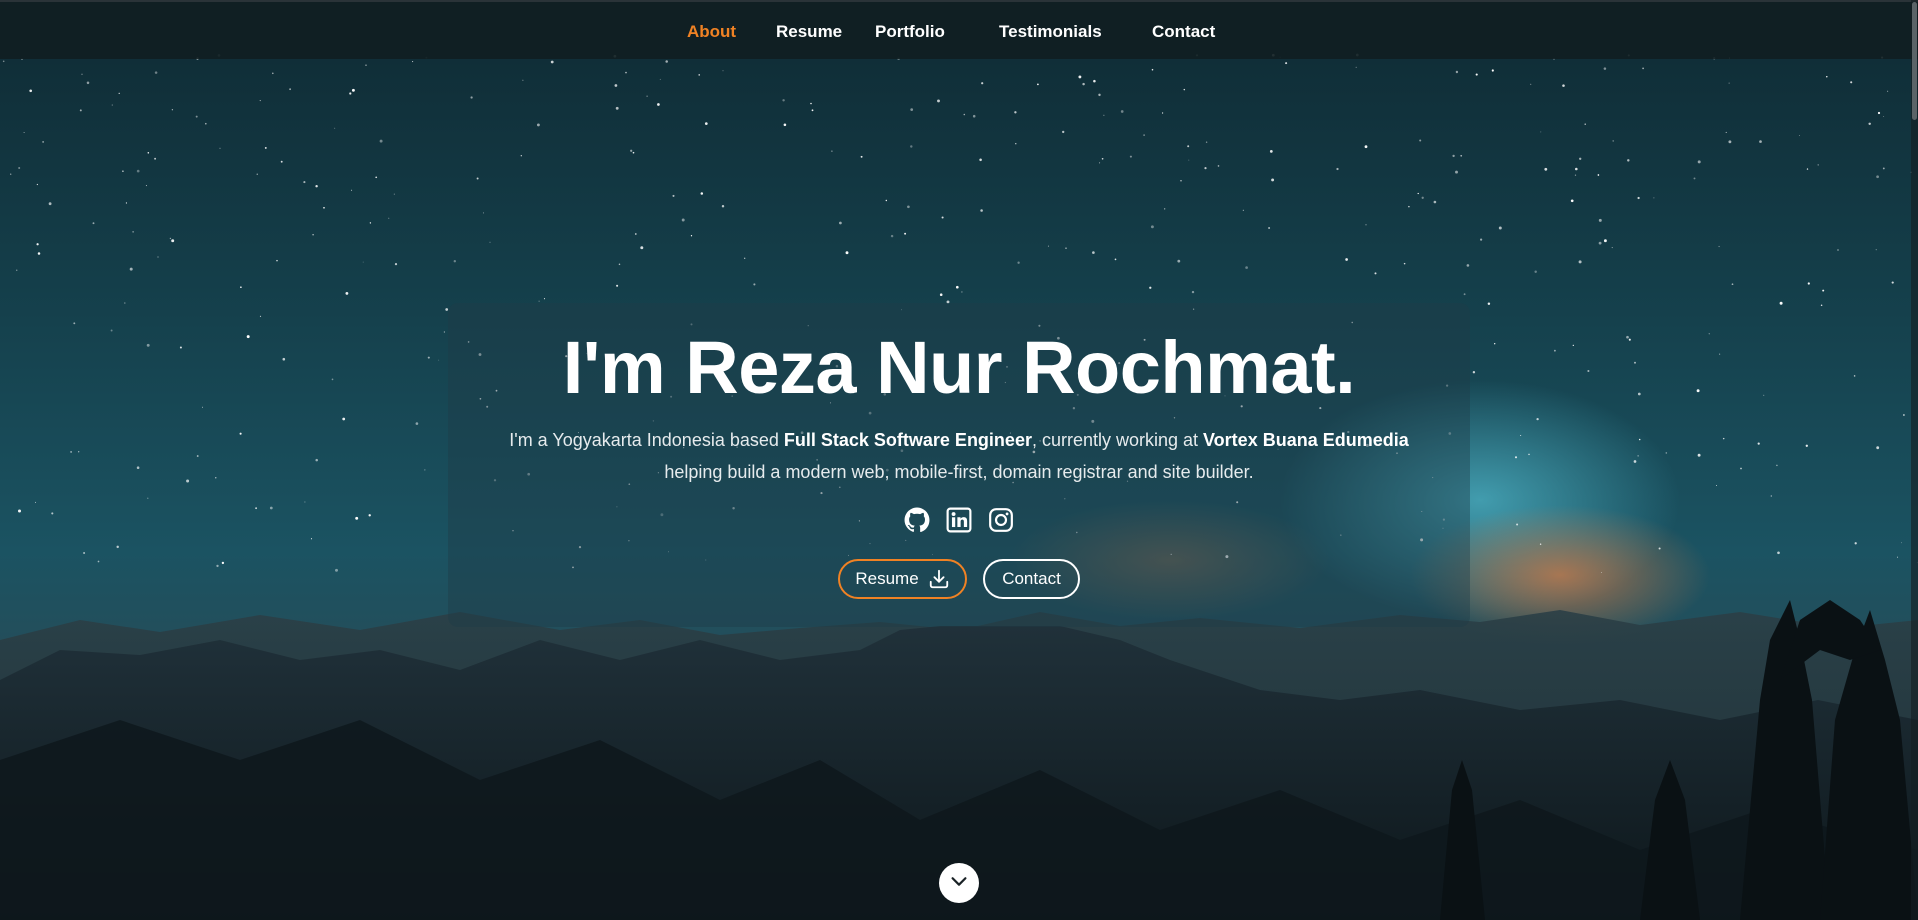  Describe the element at coordinates (809, 32) in the screenshot. I see `nav-link-resume: Resume` at that location.